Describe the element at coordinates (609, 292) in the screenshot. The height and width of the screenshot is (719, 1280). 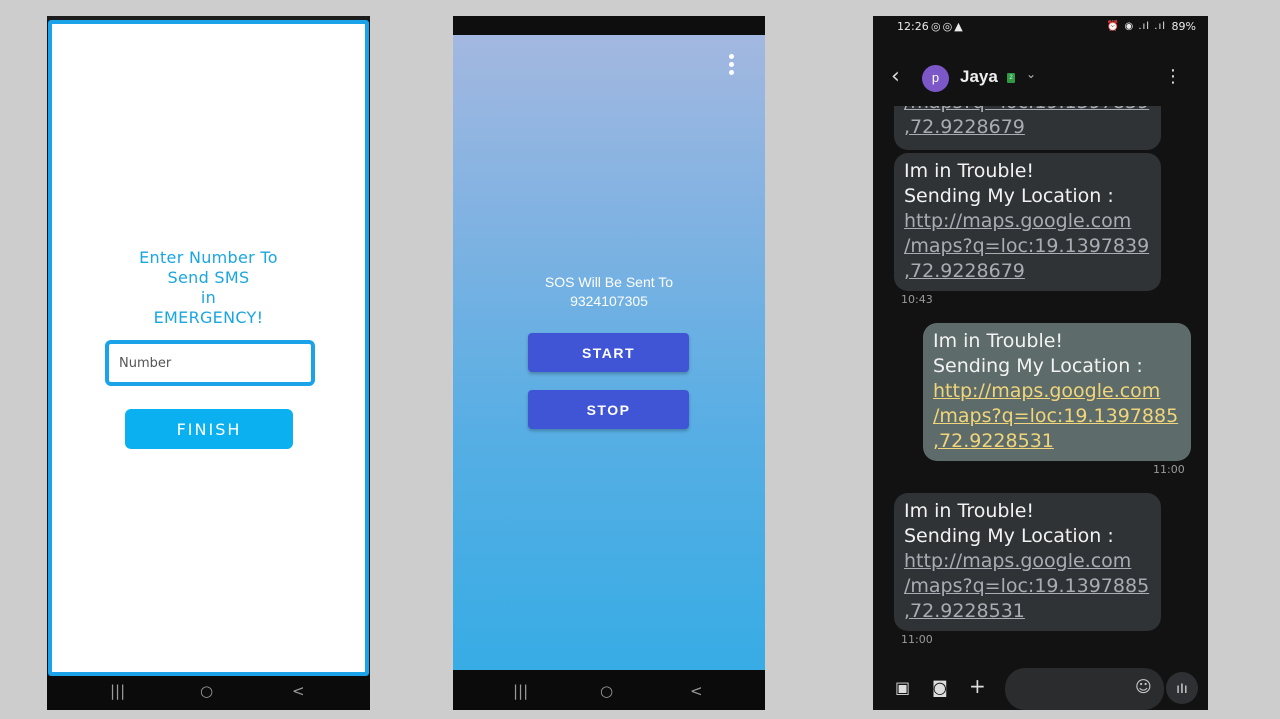
I see `sos-info: SOS Will Be Sent To 9324107305` at that location.